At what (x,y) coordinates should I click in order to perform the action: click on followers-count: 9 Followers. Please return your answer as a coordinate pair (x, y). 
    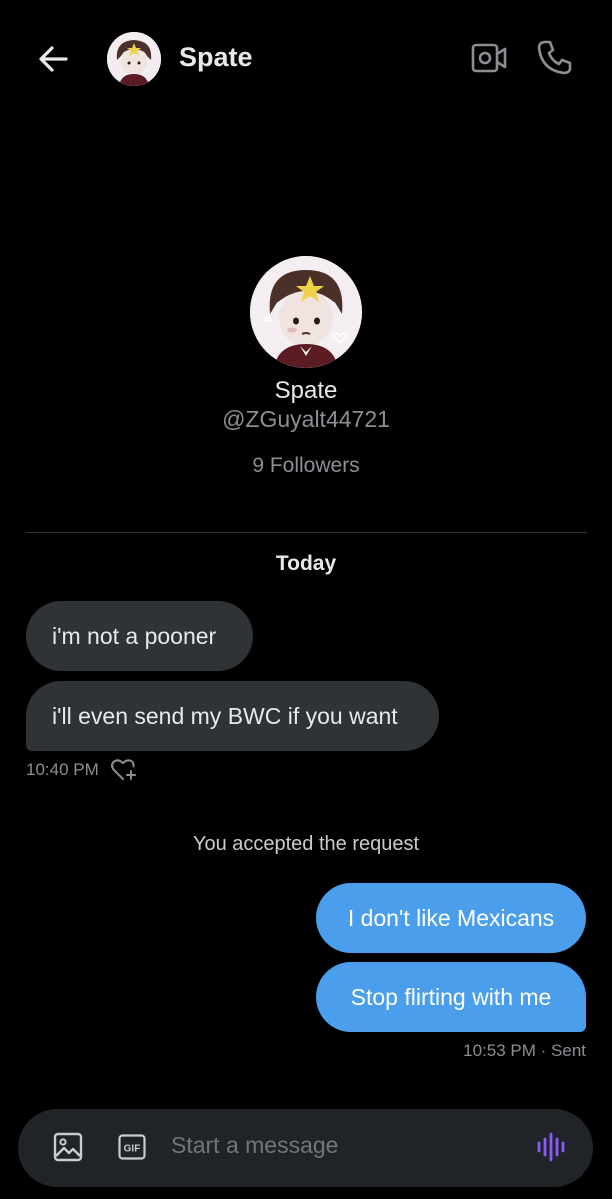
    Looking at the image, I should click on (306, 465).